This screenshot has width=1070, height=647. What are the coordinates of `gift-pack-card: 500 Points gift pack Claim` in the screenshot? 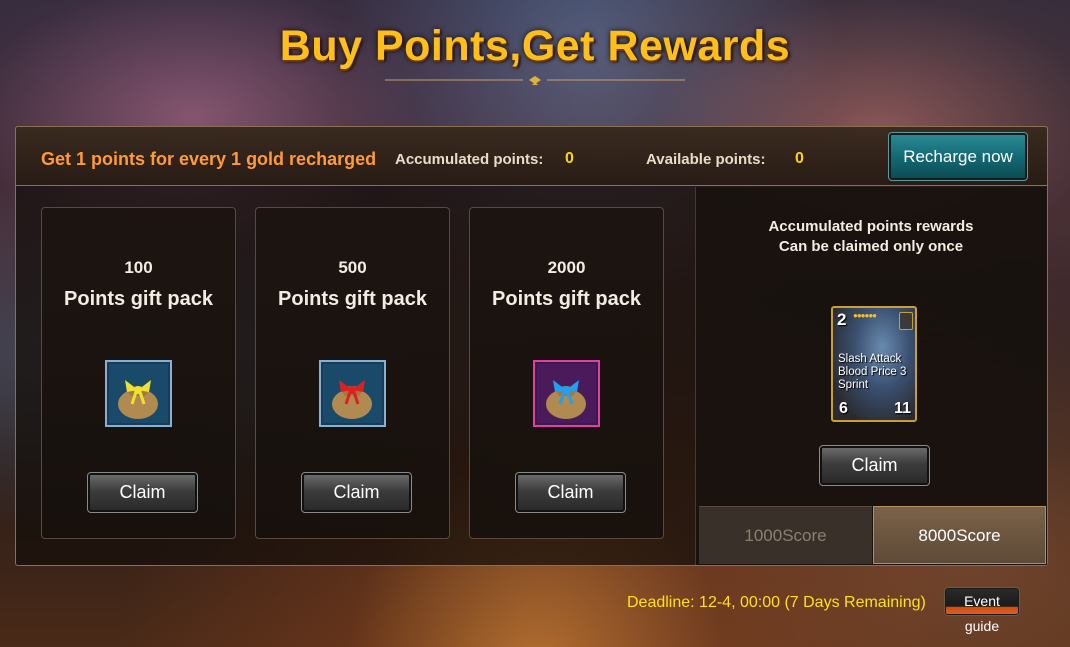 It's located at (352, 373).